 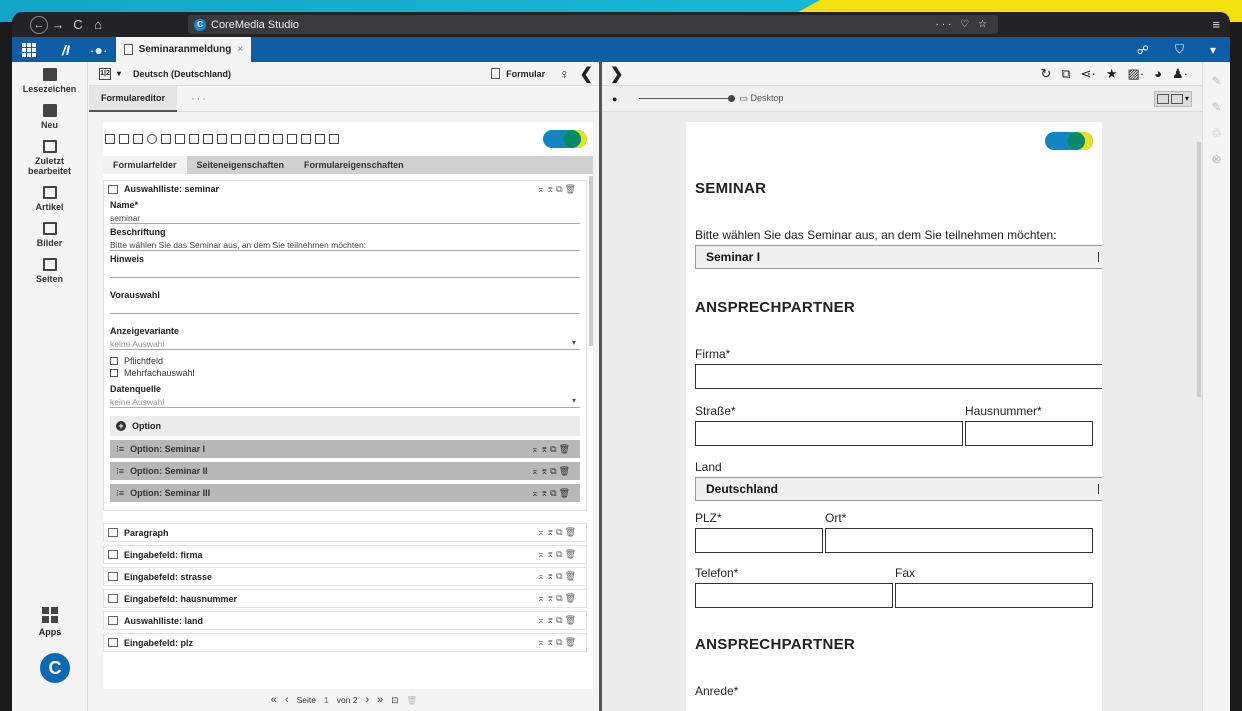 I want to click on hausnummer-field, so click(x=1029, y=433).